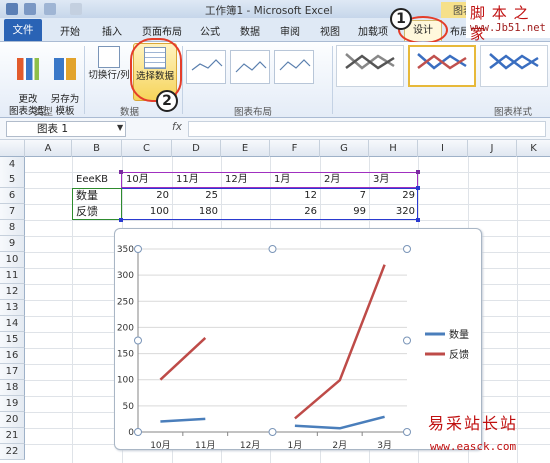 Image resolution: width=550 pixels, height=463 pixels. What do you see at coordinates (12, 260) in the screenshot?
I see `row-header: 10` at bounding box center [12, 260].